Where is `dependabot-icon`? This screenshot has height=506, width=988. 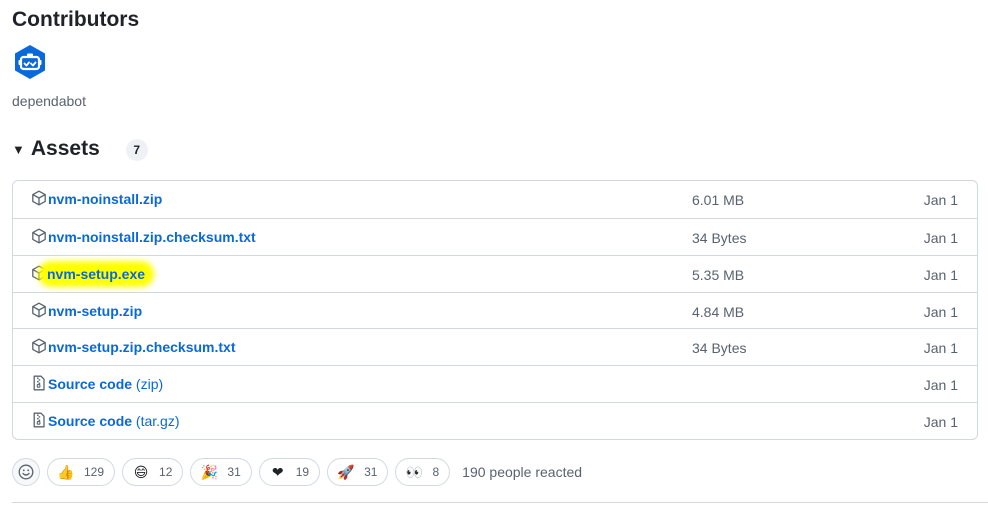 dependabot-icon is located at coordinates (30, 62).